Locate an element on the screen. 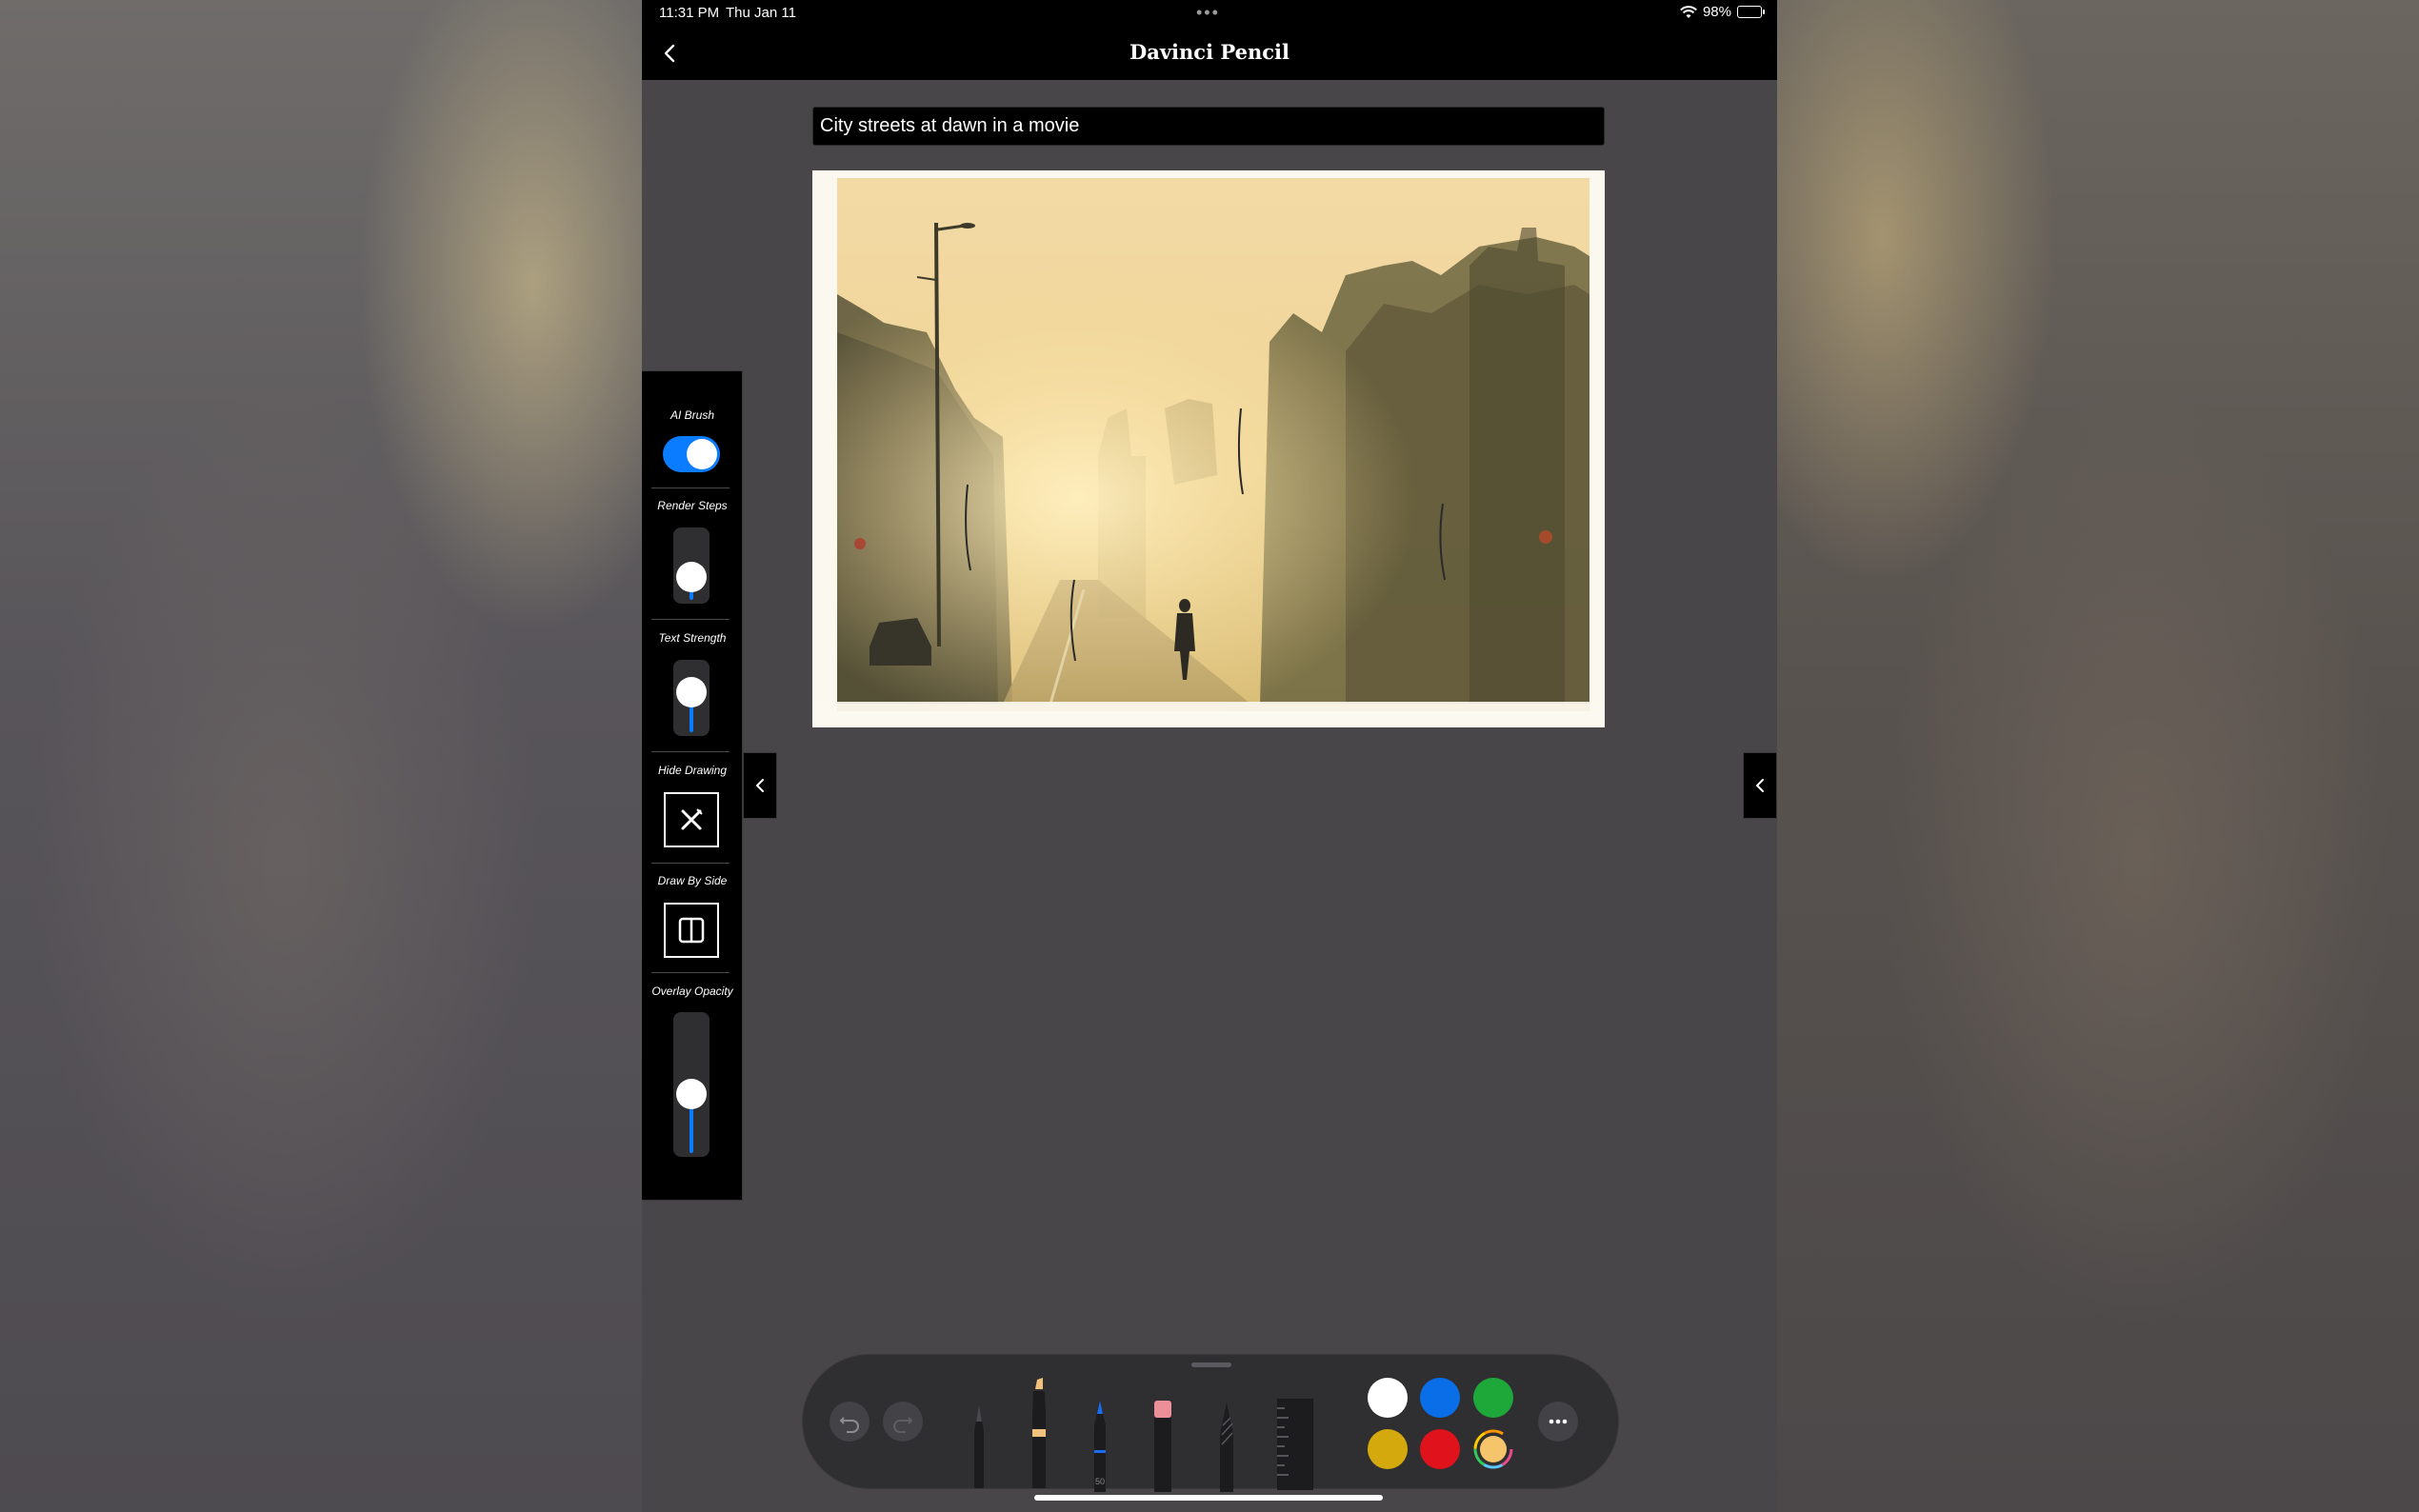 This screenshot has width=2419, height=1512. multitasking-dots: ••• is located at coordinates (1208, 13).